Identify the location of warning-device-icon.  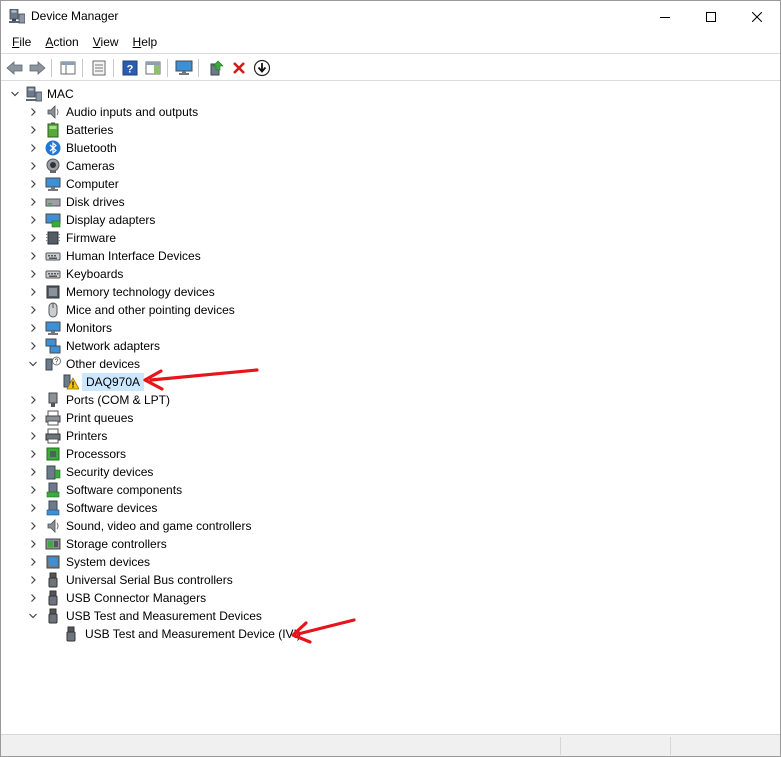
(71, 382).